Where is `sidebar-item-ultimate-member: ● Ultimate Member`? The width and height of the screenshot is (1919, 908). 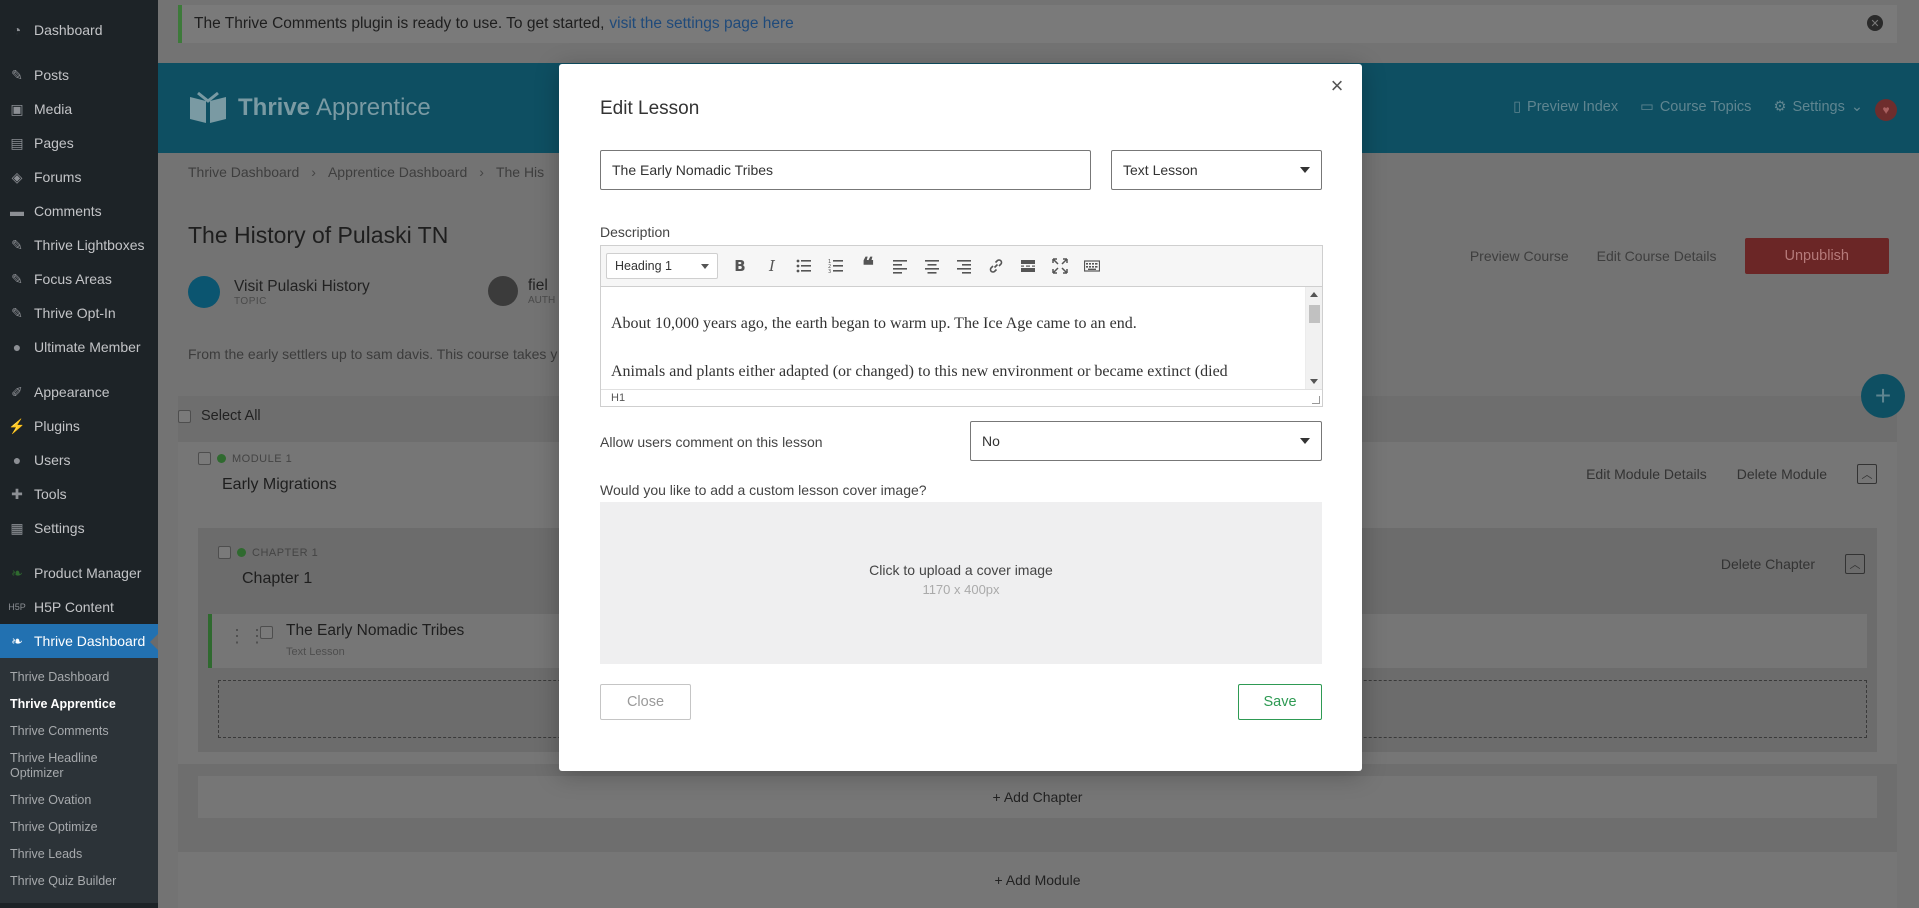 sidebar-item-ultimate-member: ● Ultimate Member is located at coordinates (79, 347).